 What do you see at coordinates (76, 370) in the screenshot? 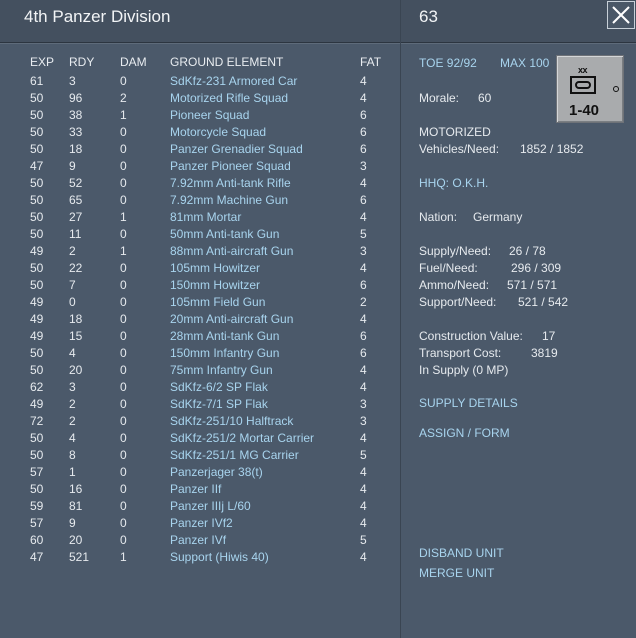
I see `cell-rdy: 20` at bounding box center [76, 370].